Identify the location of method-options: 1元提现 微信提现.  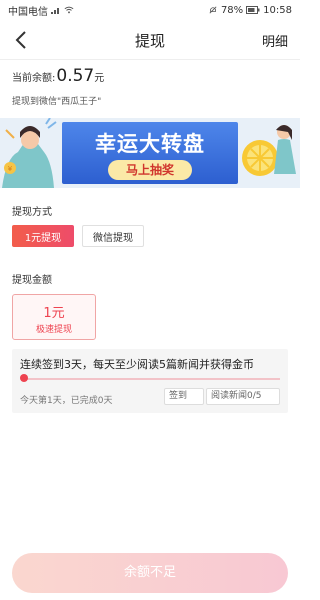
(78, 236).